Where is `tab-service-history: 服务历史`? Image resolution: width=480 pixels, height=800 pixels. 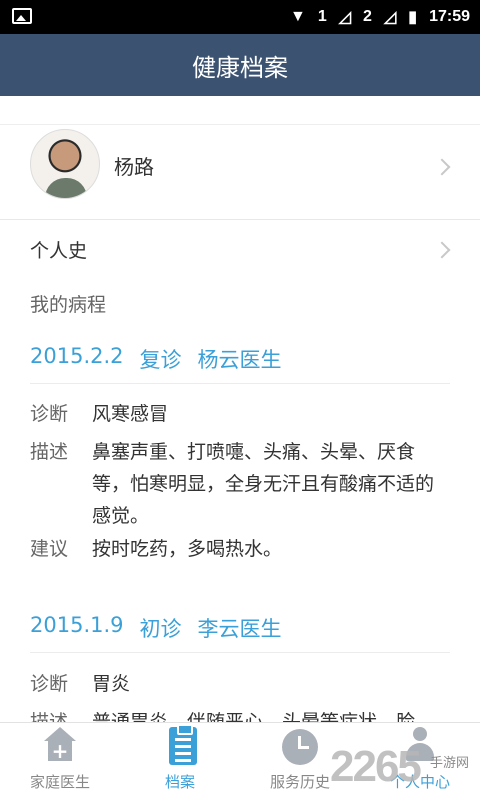
tab-service-history: 服务历史 is located at coordinates (300, 761).